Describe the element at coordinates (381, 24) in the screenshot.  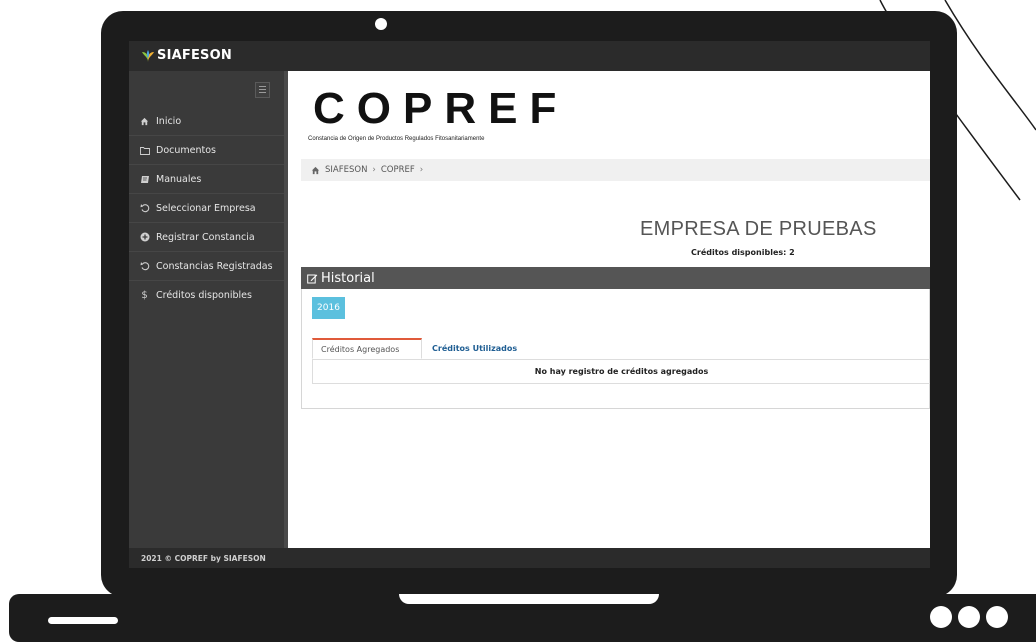
I see `webcam` at that location.